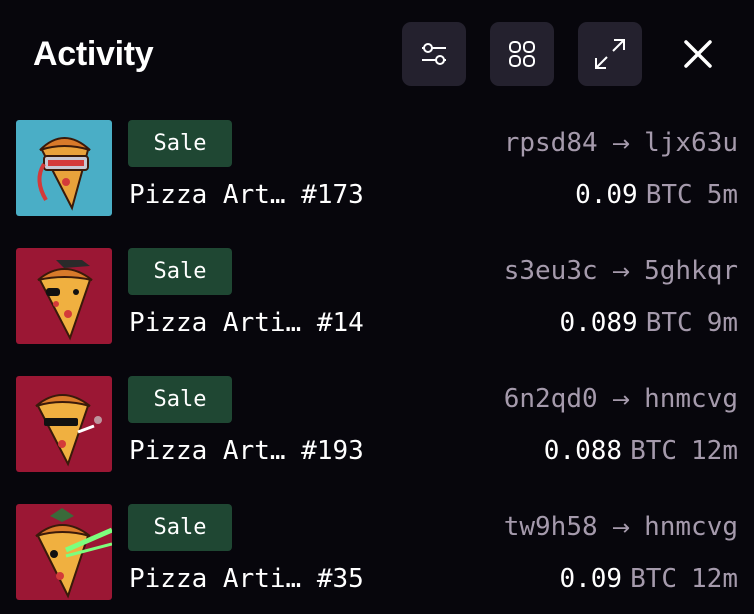  I want to click on time-ago: 9m, so click(722, 323).